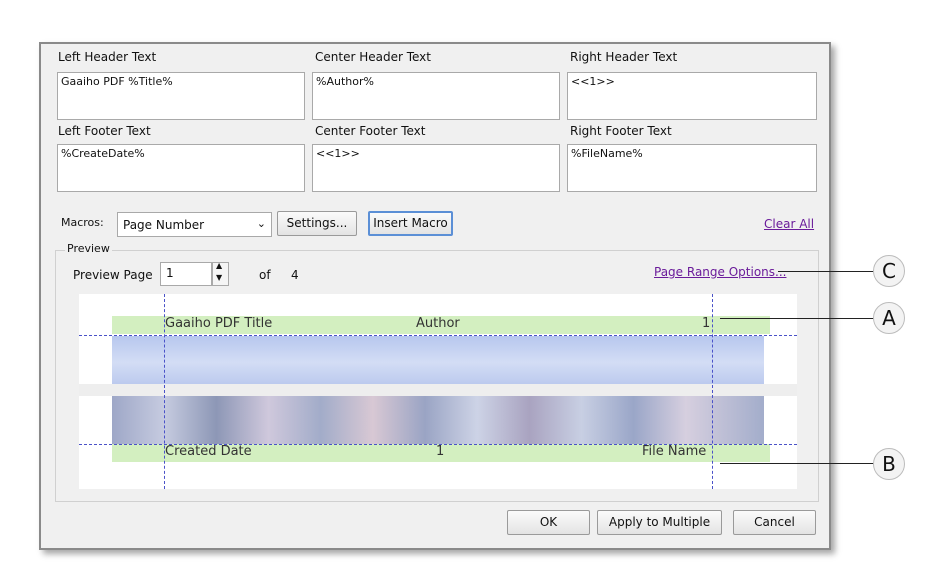 The width and height of the screenshot is (940, 583). What do you see at coordinates (113, 275) in the screenshot?
I see `preview-page-label: Preview Page` at bounding box center [113, 275].